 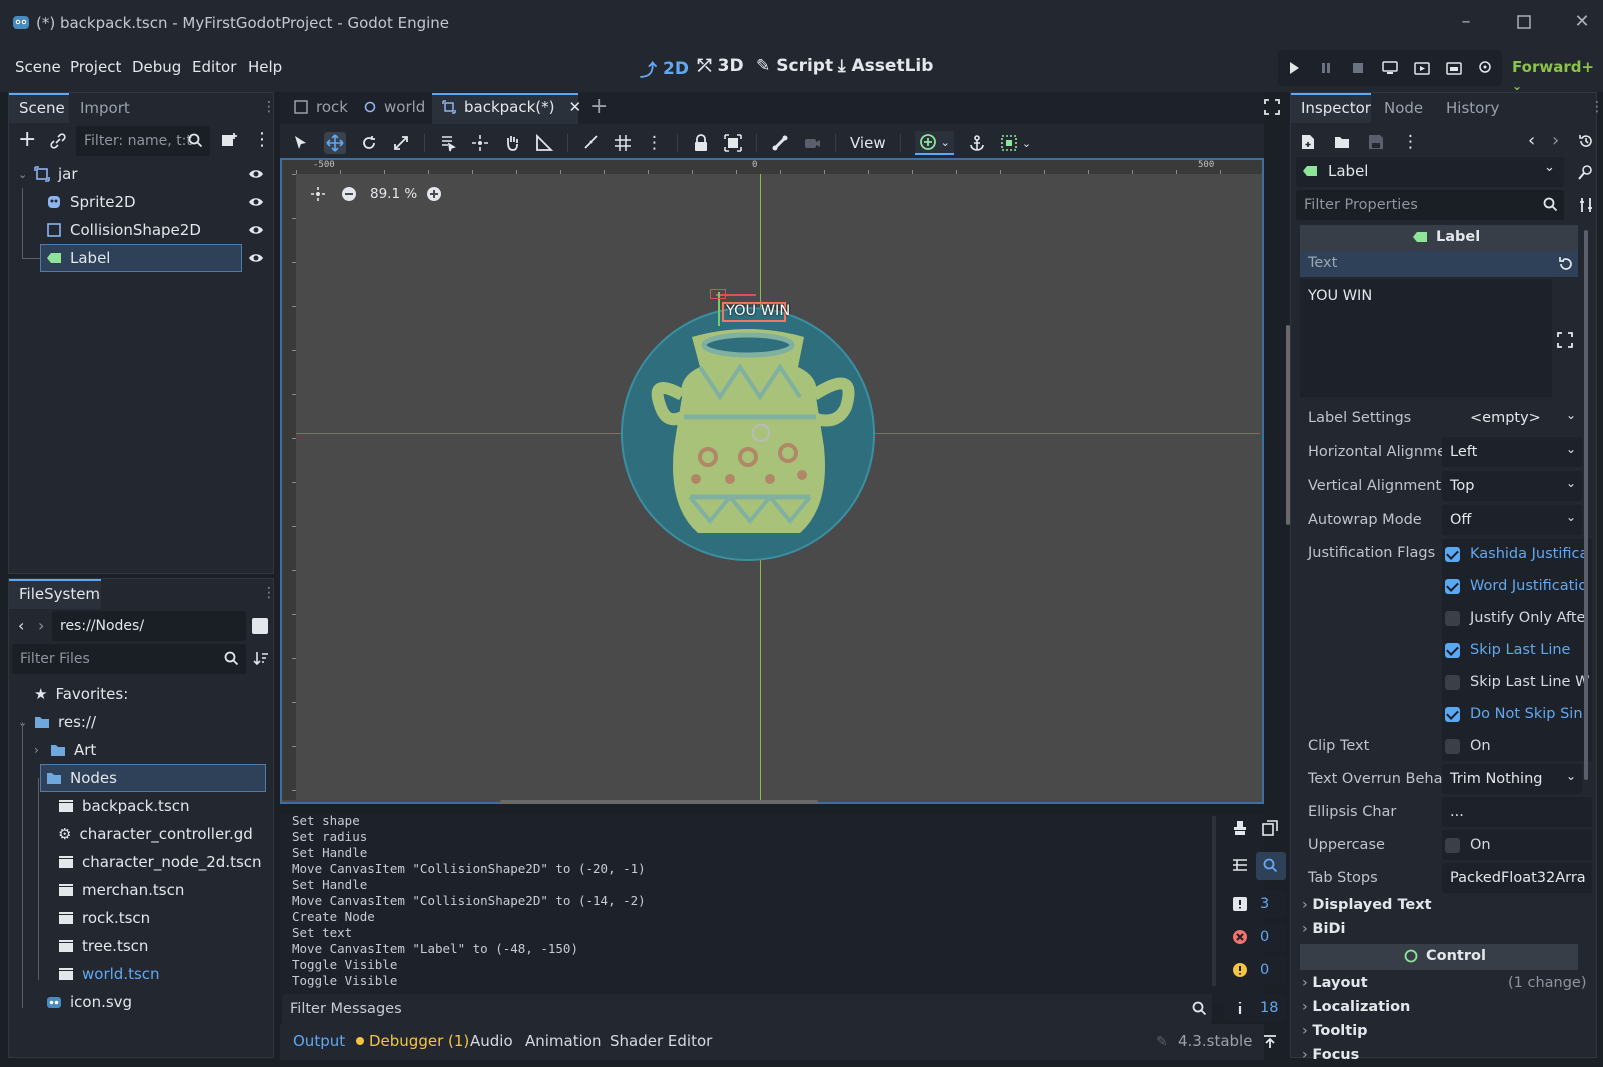 I want to click on flag-do-not-skip: Do Not Skip Sin, so click(x=1514, y=714).